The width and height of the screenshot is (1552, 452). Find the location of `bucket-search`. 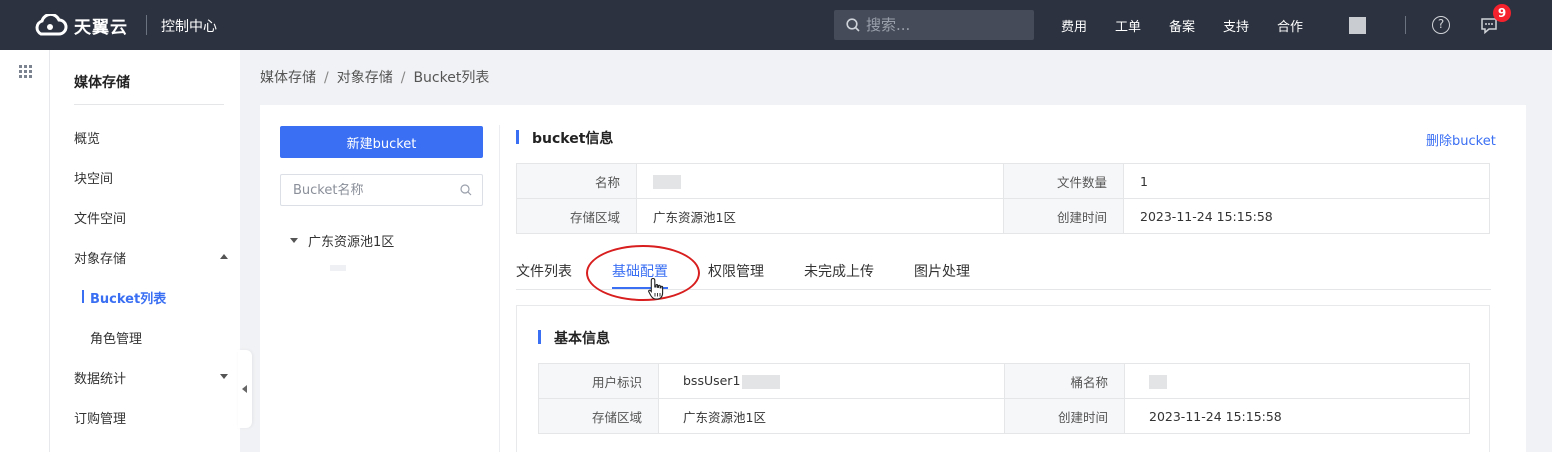

bucket-search is located at coordinates (381, 190).